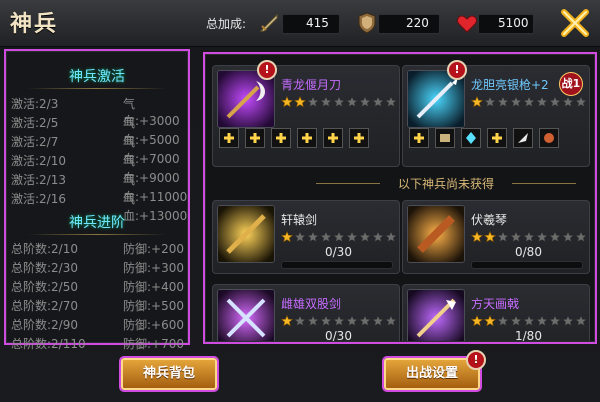 This screenshot has width=600, height=402. I want to click on progress-text: 1/80, so click(528, 335).